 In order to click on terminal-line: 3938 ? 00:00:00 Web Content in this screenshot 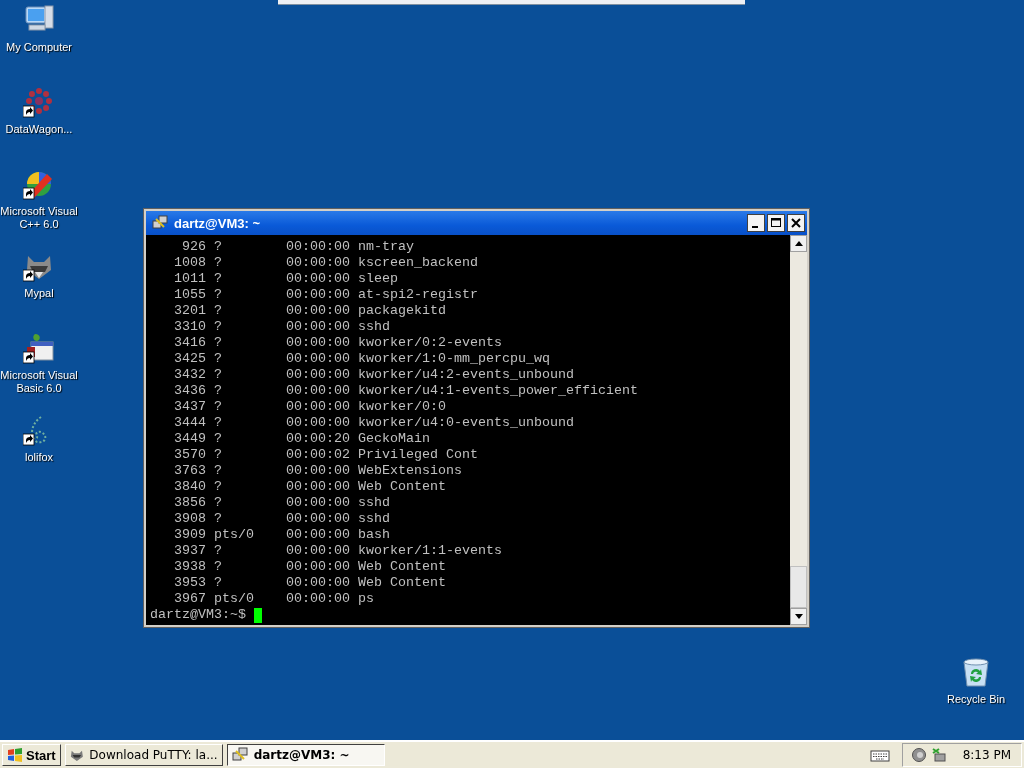, I will do `click(310, 567)`.